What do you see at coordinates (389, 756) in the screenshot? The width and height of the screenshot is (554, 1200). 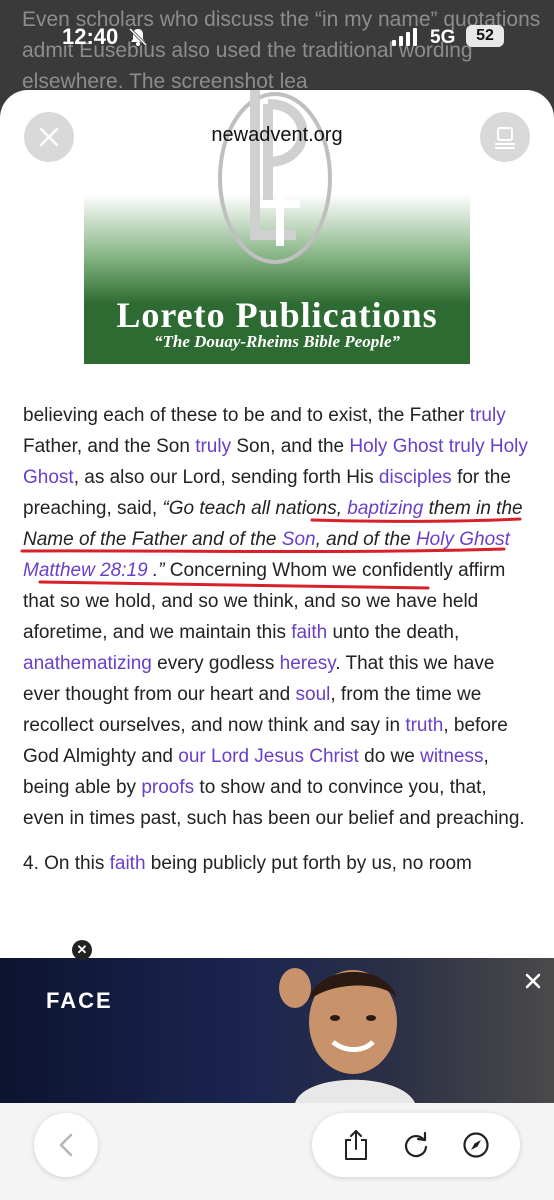 I see `text-run: do we` at bounding box center [389, 756].